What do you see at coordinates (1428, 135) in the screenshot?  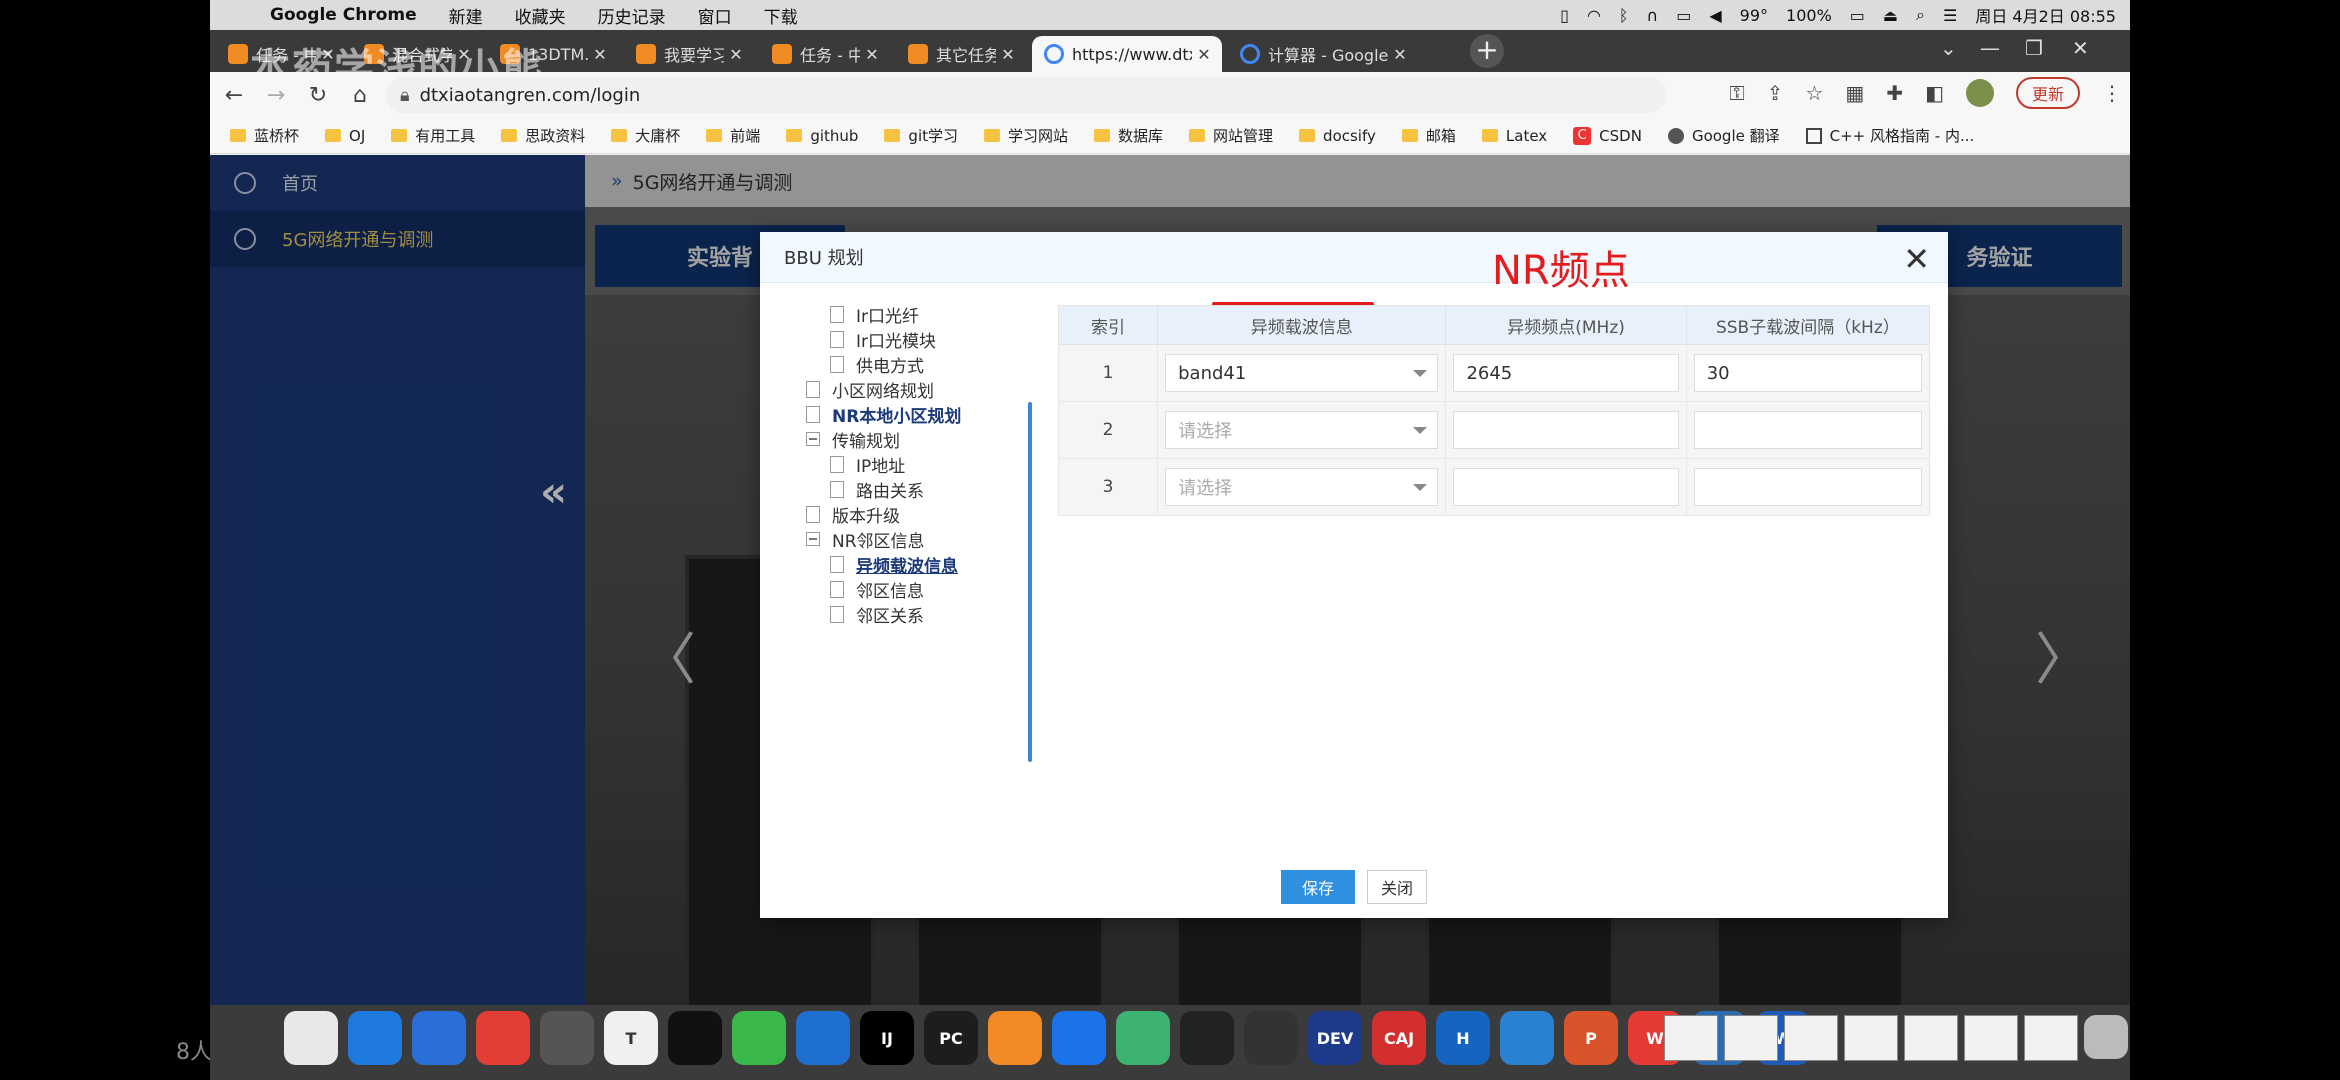 I see `bookmark-item: 邮箱` at bounding box center [1428, 135].